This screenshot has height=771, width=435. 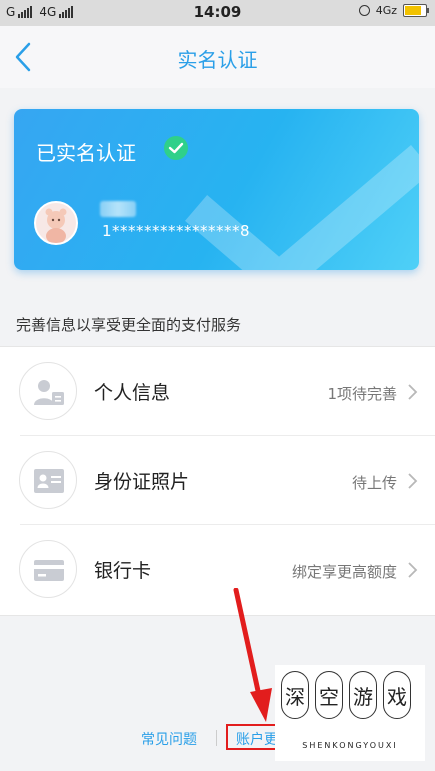 What do you see at coordinates (362, 394) in the screenshot?
I see `list-item-status: 1项待完善` at bounding box center [362, 394].